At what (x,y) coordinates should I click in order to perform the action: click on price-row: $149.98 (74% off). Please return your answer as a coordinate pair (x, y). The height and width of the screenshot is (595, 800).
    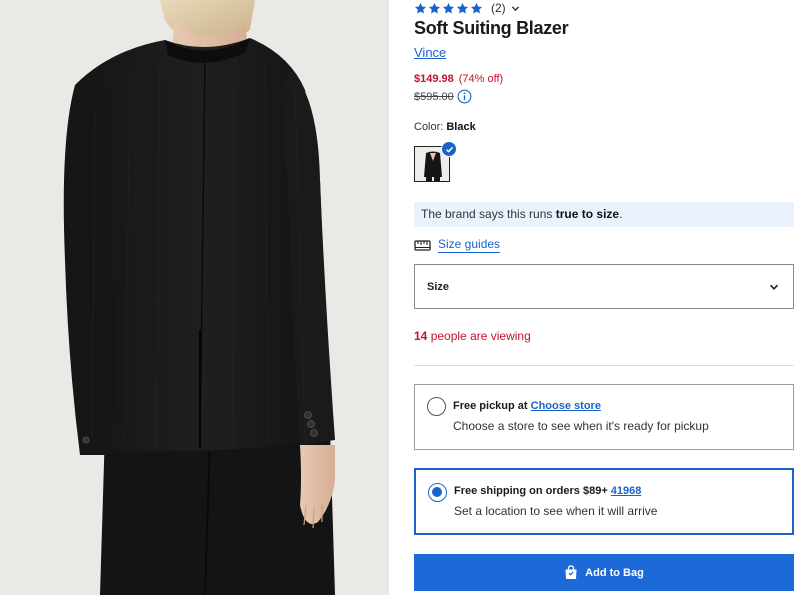
    Looking at the image, I should click on (458, 79).